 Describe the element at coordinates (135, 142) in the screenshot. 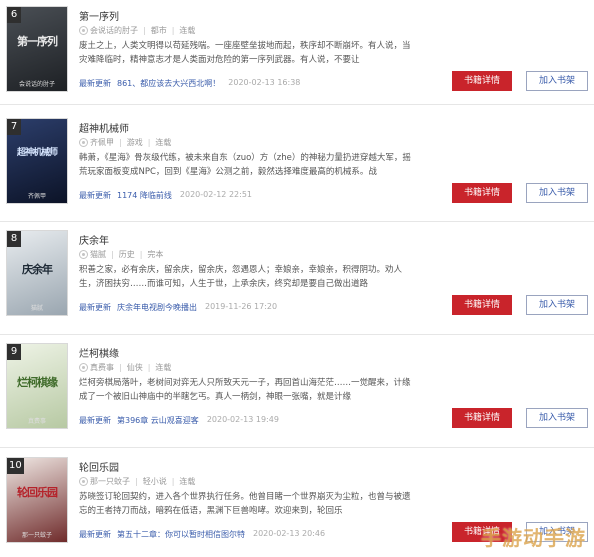

I see `category-link: 游戏` at that location.